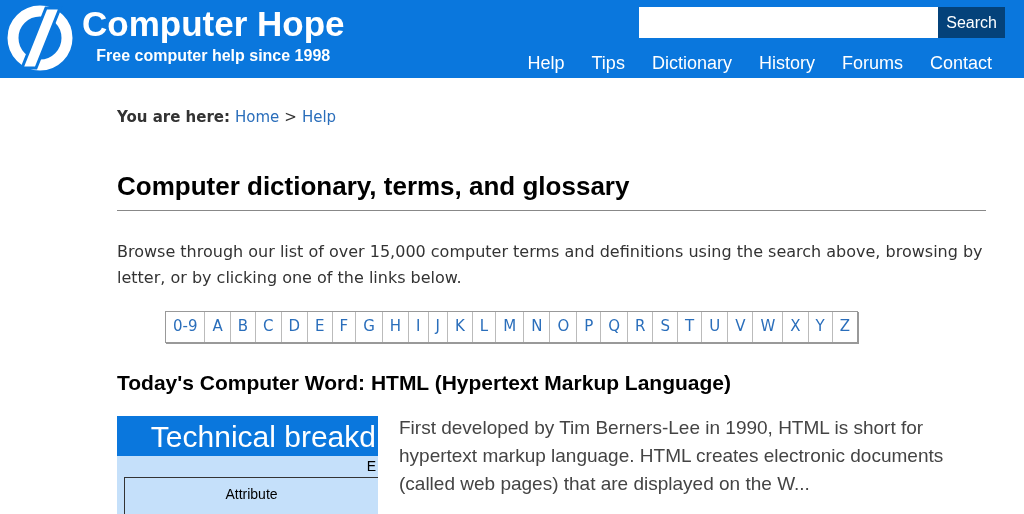  Describe the element at coordinates (418, 326) in the screenshot. I see `letter-link: I` at that location.